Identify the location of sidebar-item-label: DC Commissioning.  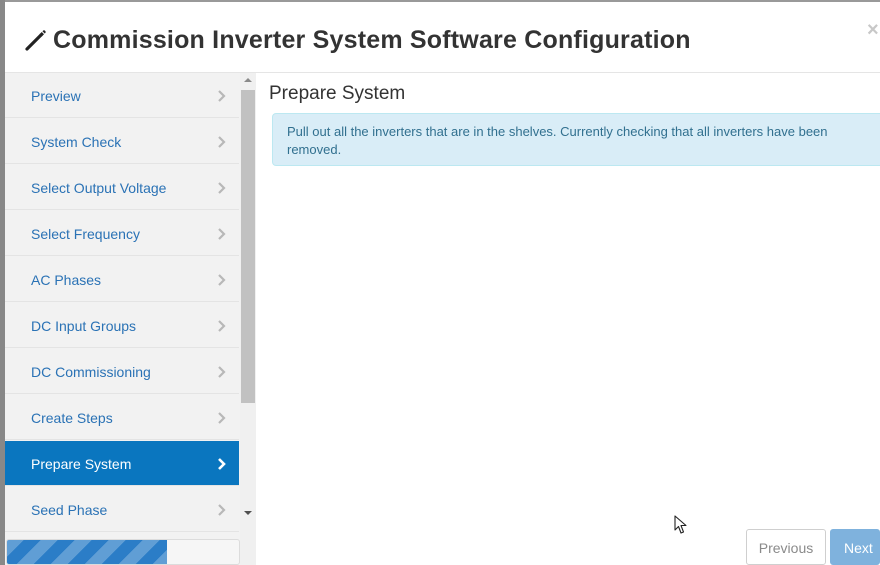
(91, 372).